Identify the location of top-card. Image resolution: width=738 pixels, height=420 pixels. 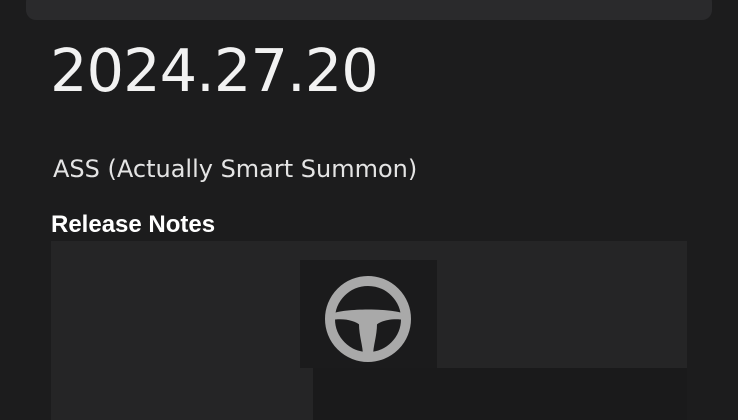
(369, 10).